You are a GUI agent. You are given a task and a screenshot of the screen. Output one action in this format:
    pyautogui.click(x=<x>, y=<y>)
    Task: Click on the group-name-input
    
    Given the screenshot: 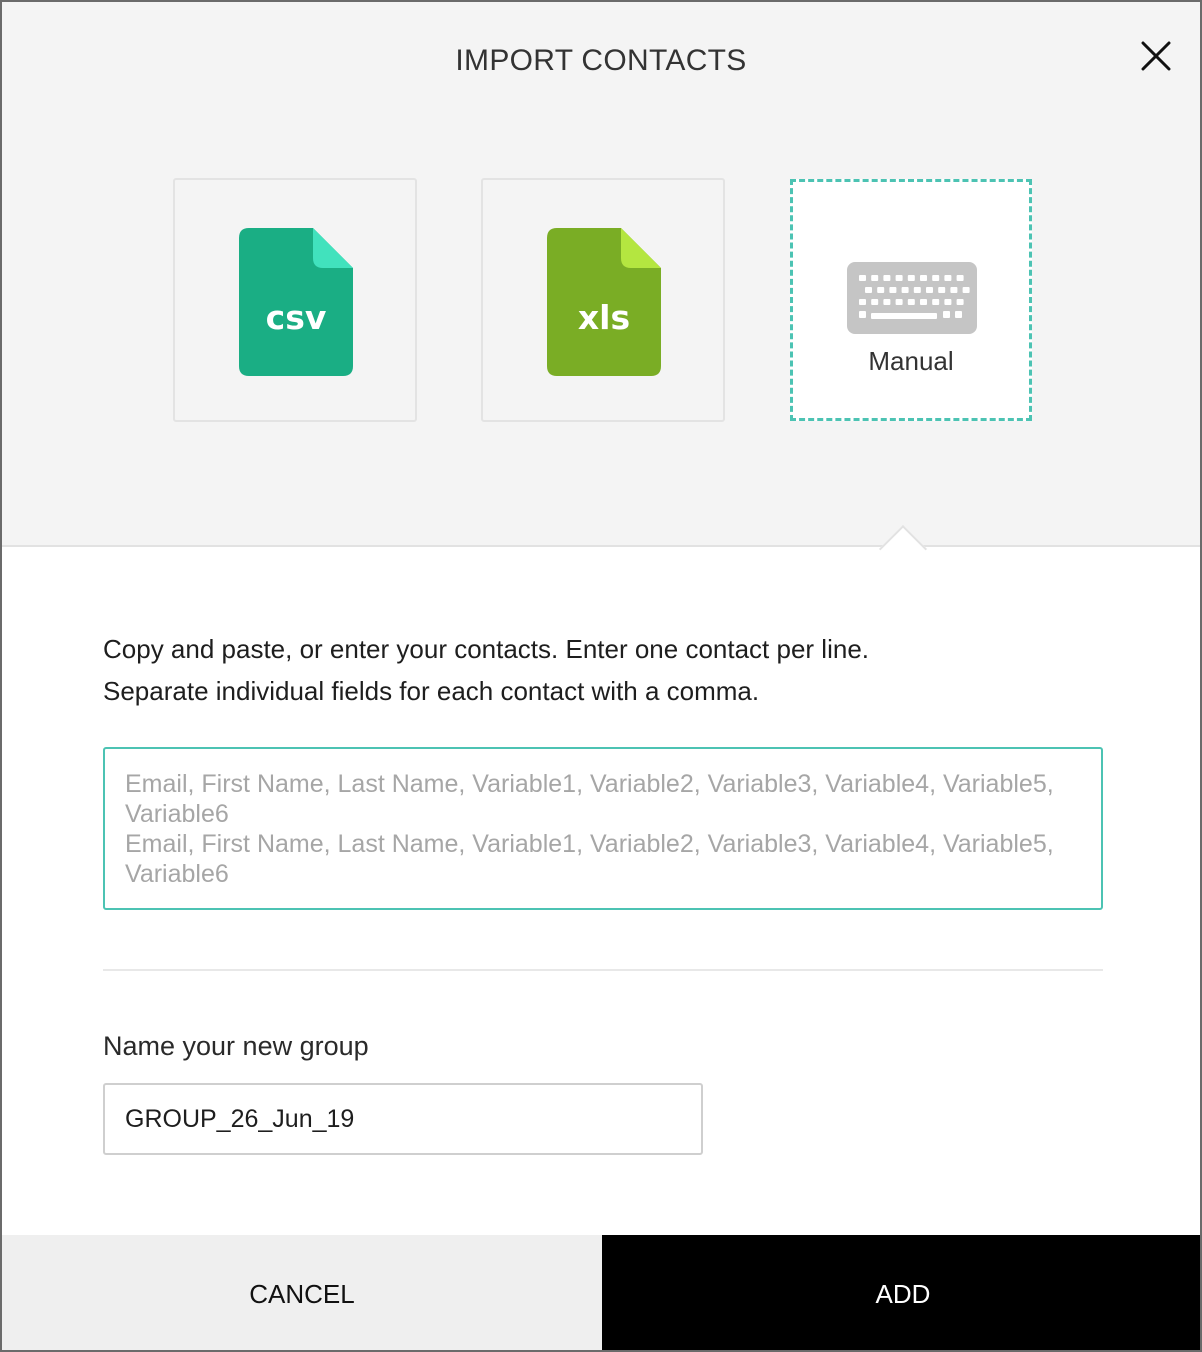 What is the action you would take?
    pyautogui.click(x=403, y=1119)
    